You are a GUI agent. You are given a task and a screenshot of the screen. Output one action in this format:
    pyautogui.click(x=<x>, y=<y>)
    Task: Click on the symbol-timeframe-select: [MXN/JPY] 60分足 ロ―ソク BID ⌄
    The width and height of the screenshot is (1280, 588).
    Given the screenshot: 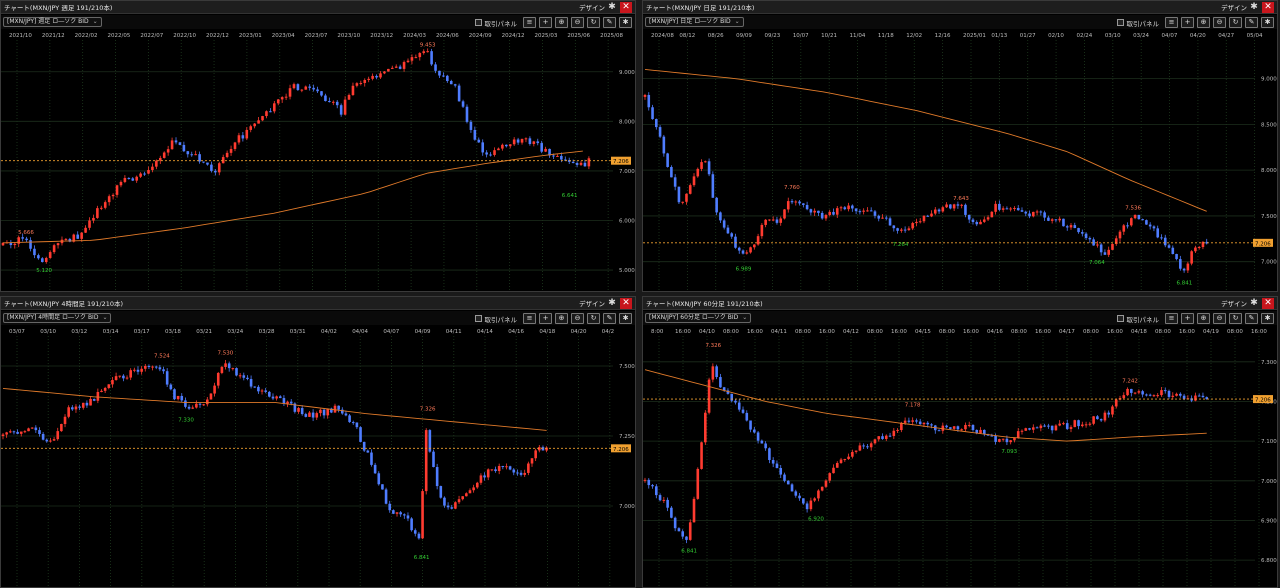 What is the action you would take?
    pyautogui.click(x=698, y=318)
    